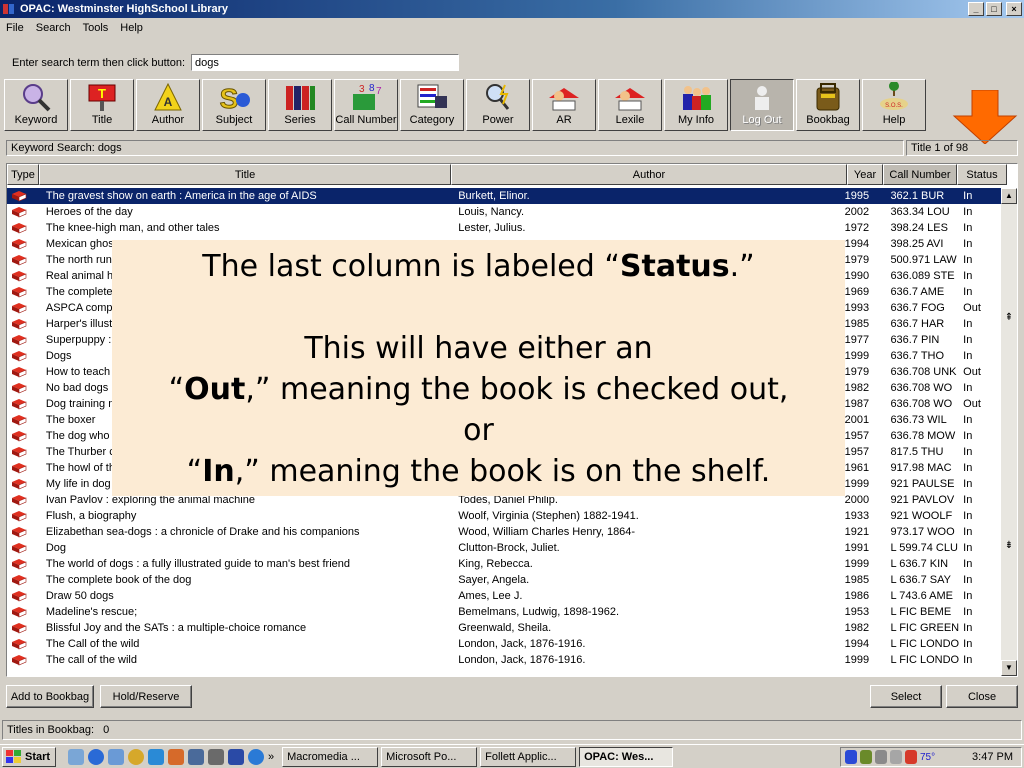 The height and width of the screenshot is (768, 1024). What do you see at coordinates (1009, 432) in the screenshot?
I see `vertical-scrollbar: ▲ ⇞ ⇟ ▼` at bounding box center [1009, 432].